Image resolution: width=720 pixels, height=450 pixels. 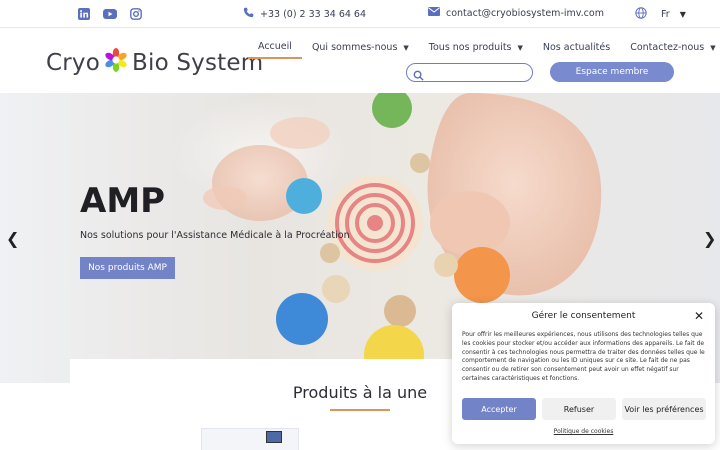 I want to click on hero-title: AMP, so click(x=123, y=201).